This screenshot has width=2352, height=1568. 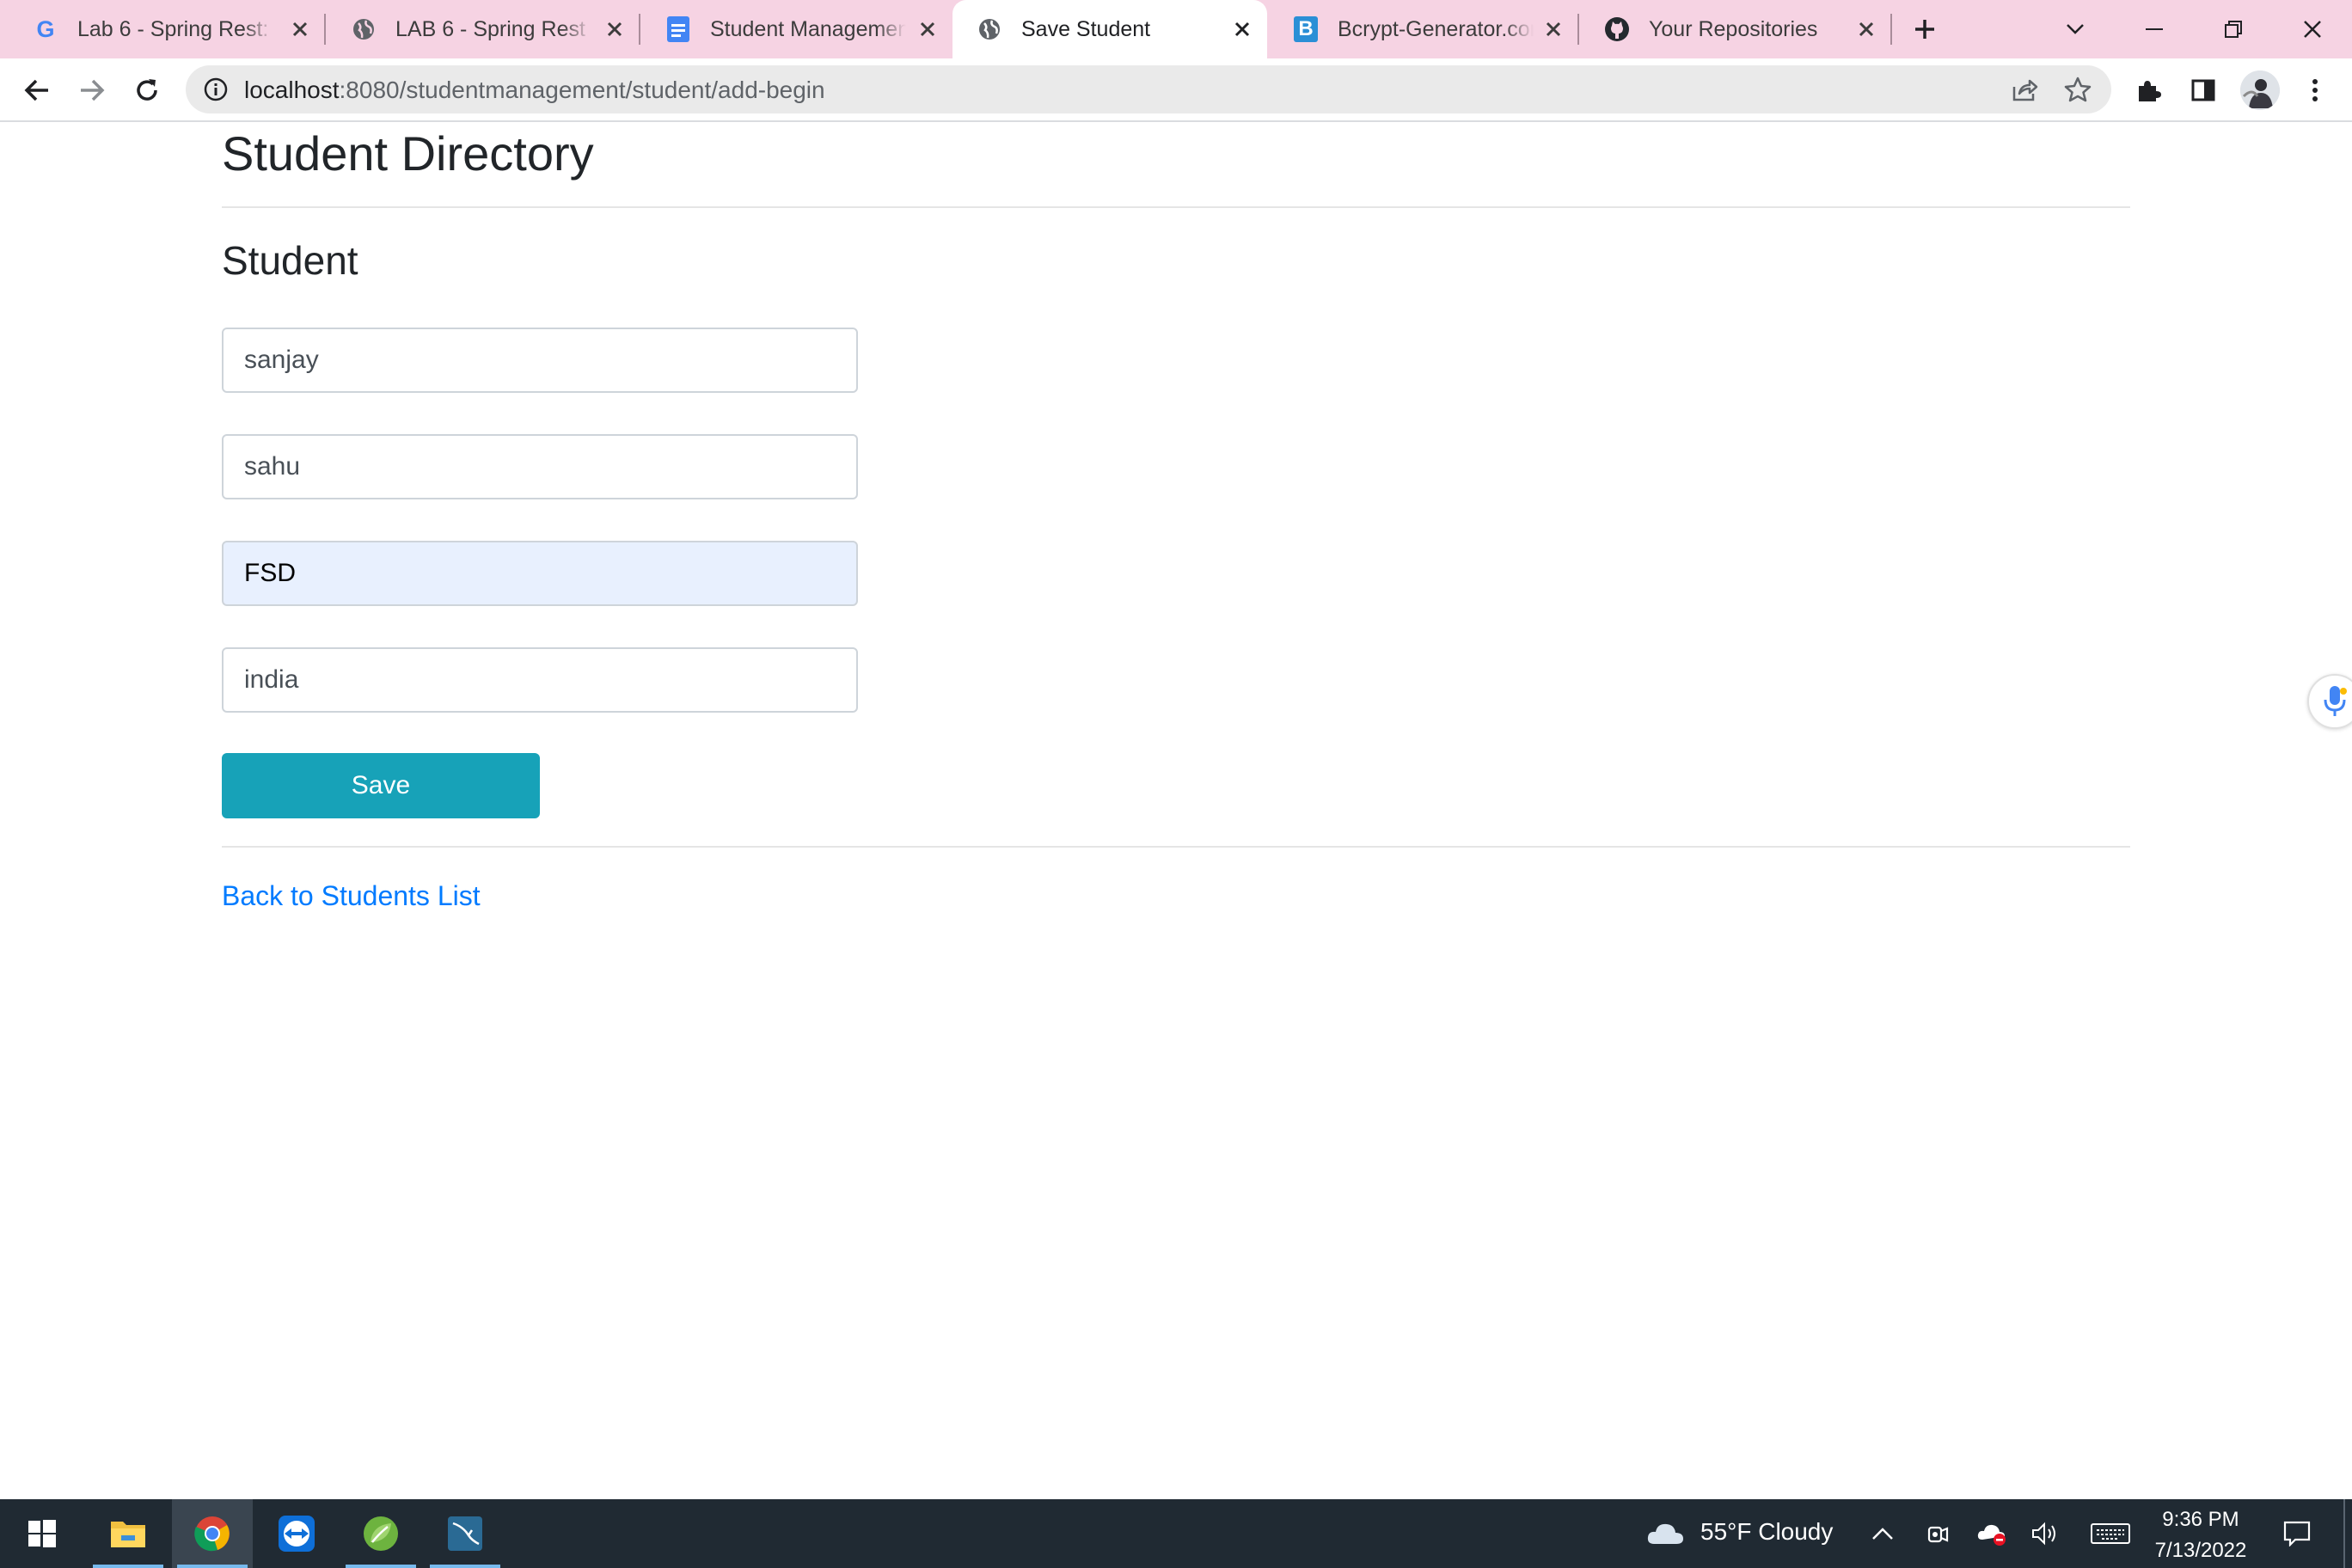 I want to click on tab-student-management: Student Management, so click(x=796, y=29).